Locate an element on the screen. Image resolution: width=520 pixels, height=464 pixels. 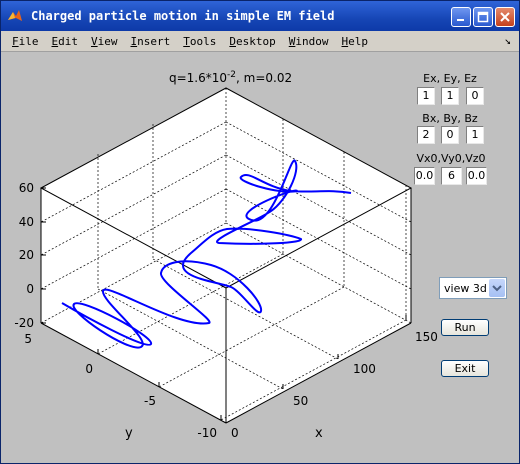
z-tick-0: 0 is located at coordinates (30, 289).